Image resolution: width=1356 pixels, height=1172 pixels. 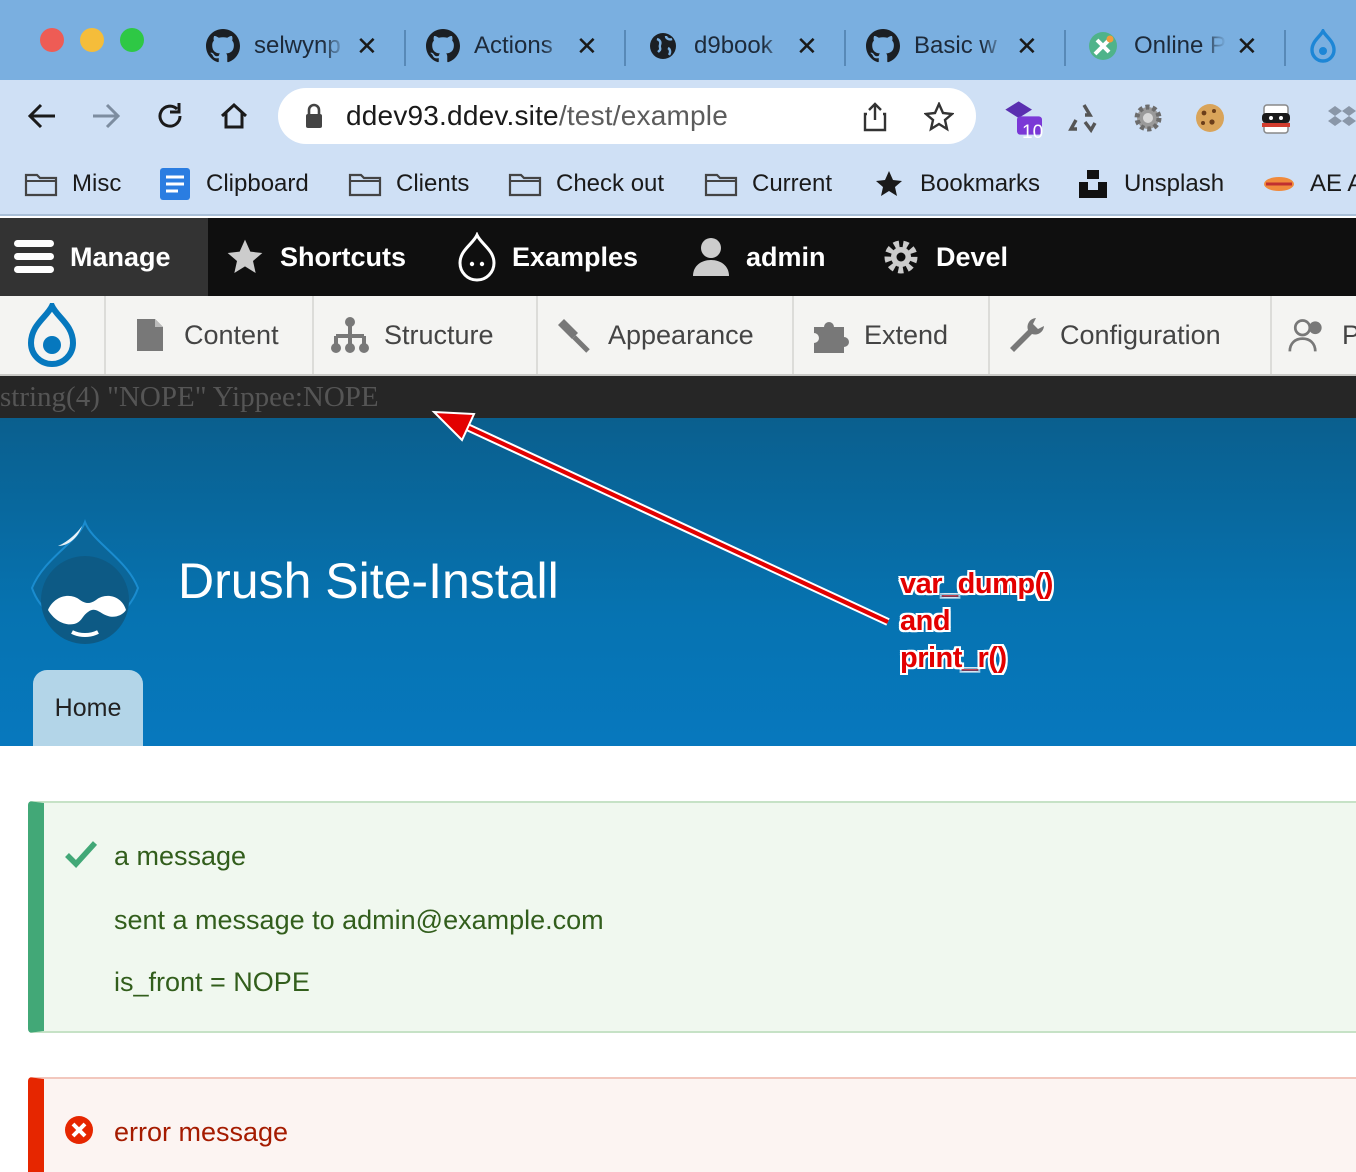 What do you see at coordinates (426, 335) in the screenshot?
I see `tray-structure: Structure` at bounding box center [426, 335].